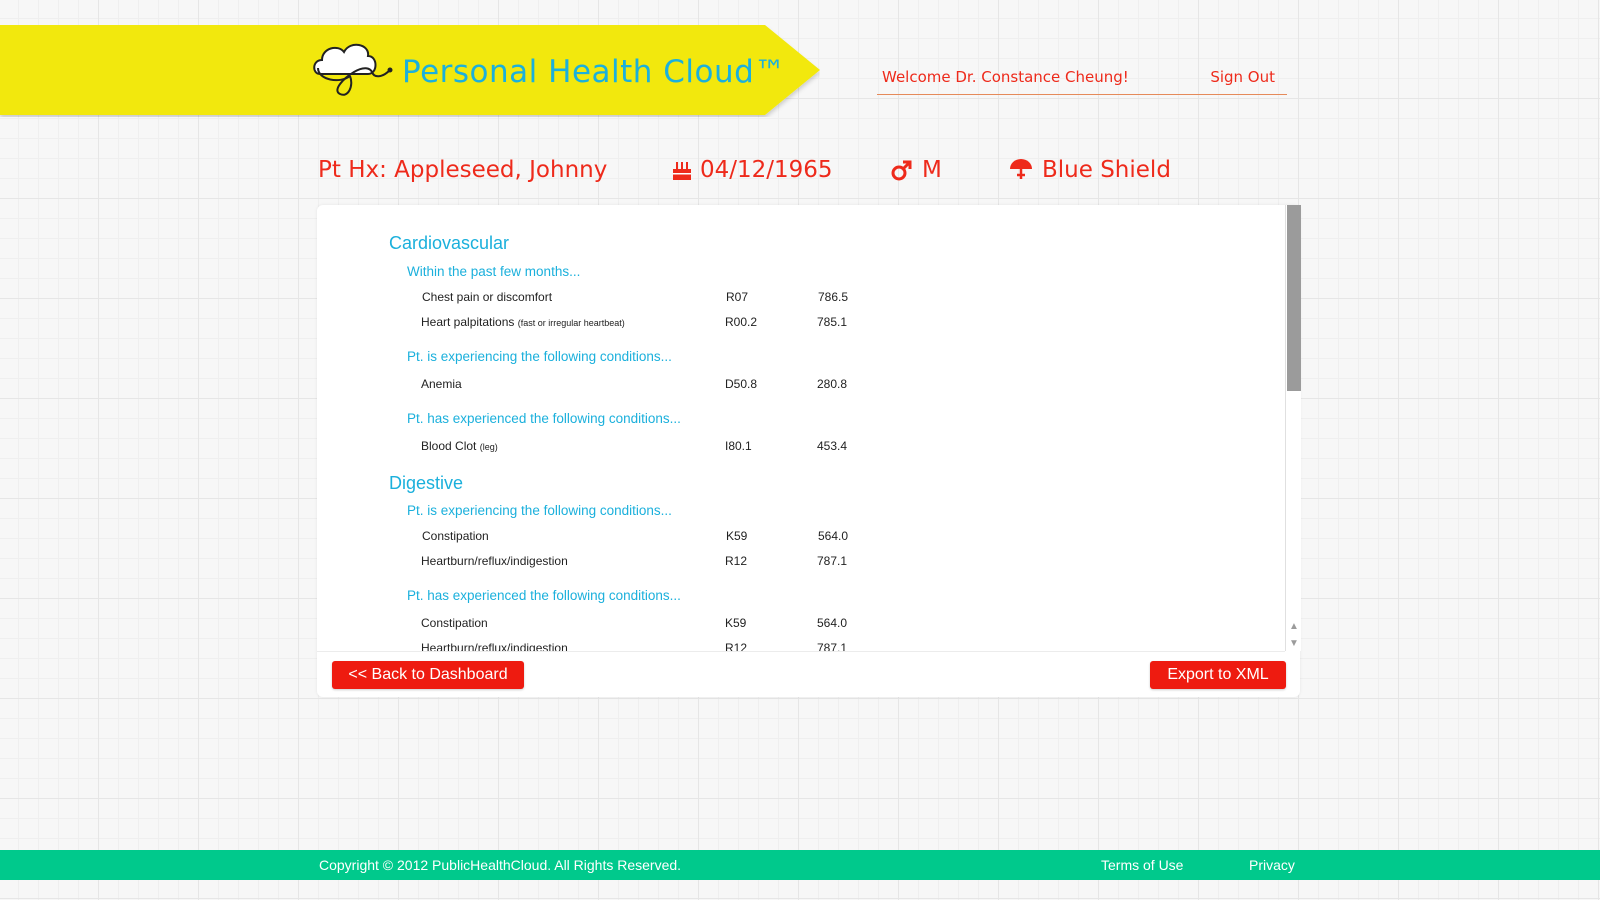 This screenshot has height=900, width=1600. Describe the element at coordinates (449, 243) in the screenshot. I see `section-title-cardiovascular: Cardiovascular` at that location.